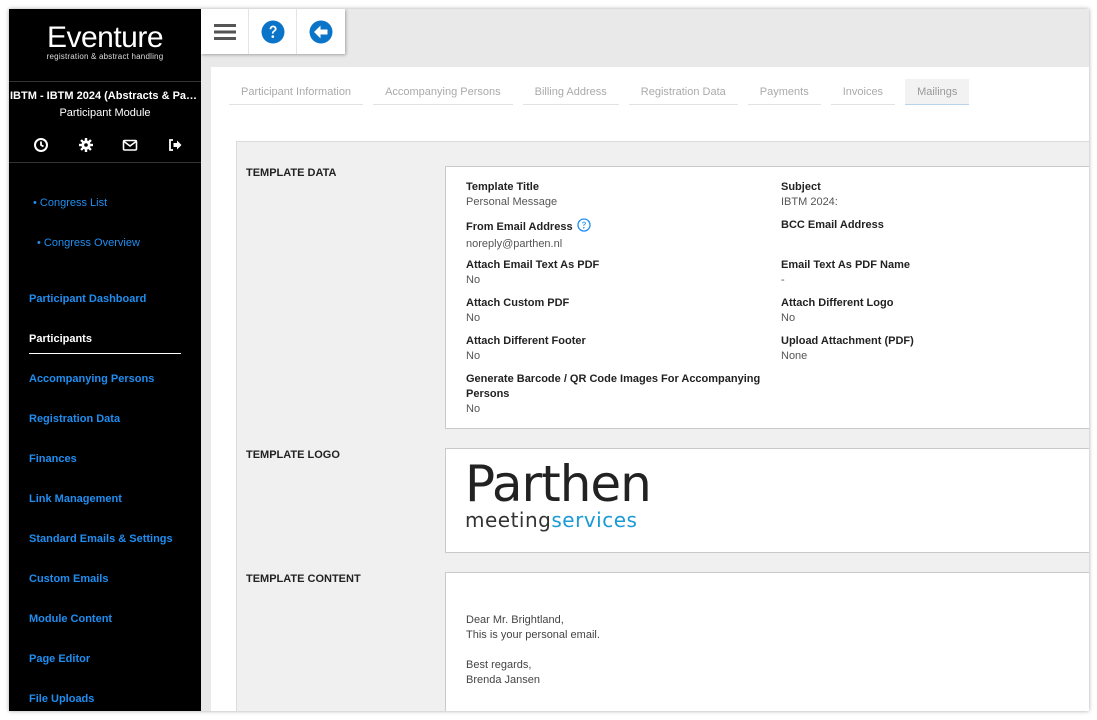 The width and height of the screenshot is (1097, 720). What do you see at coordinates (518, 303) in the screenshot?
I see `field-label: Attach Custom PDF` at bounding box center [518, 303].